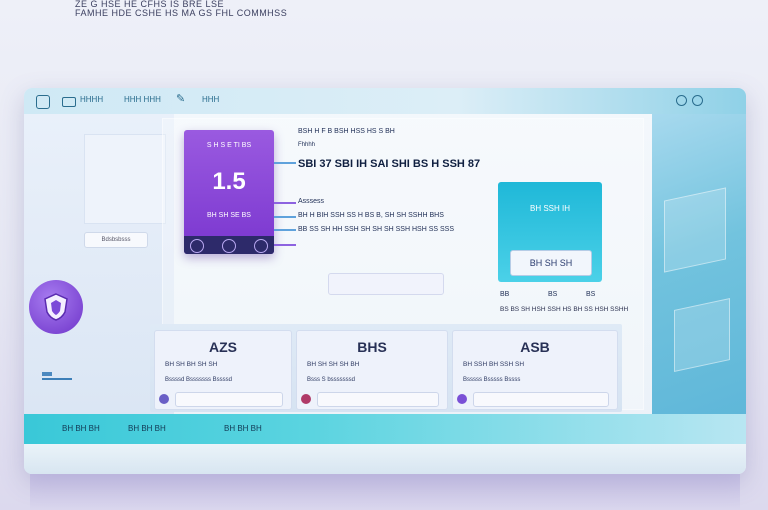 The image size is (768, 510). Describe the element at coordinates (549, 208) in the screenshot. I see `action-panel-label: BH SSH IH` at that location.